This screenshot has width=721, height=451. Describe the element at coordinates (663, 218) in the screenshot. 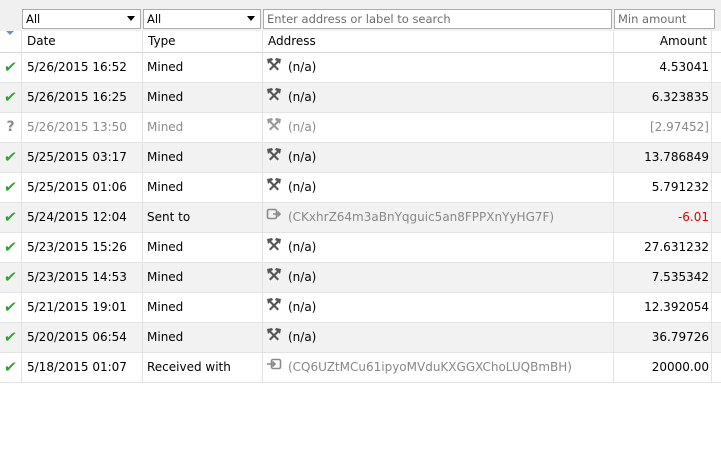

I see `amount-cell: -6.01` at that location.